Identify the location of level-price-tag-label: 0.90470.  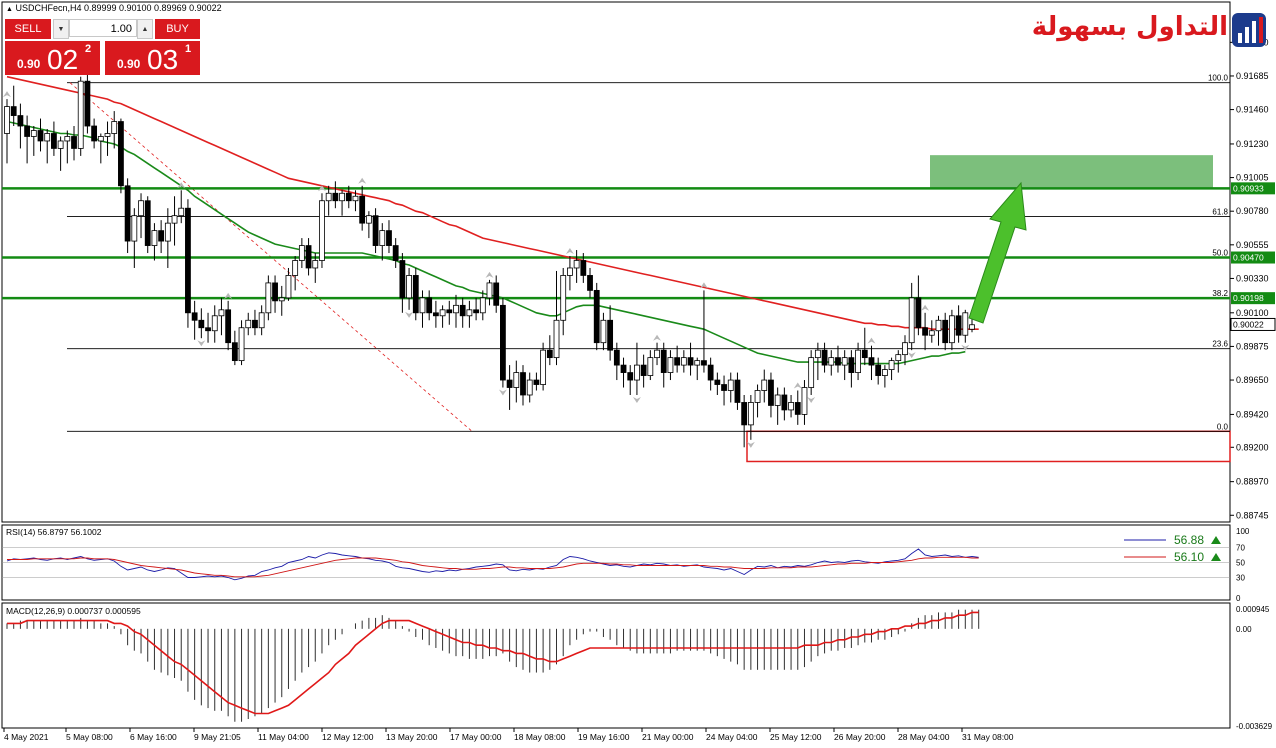
(1248, 258).